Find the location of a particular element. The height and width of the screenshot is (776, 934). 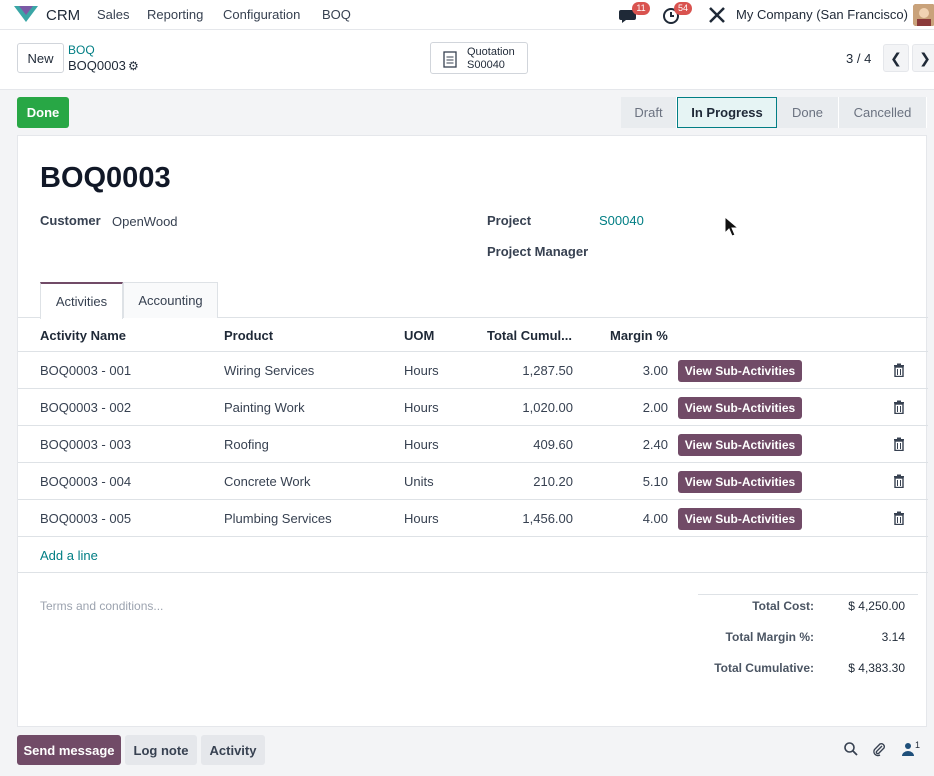

row-product: Wiring Services is located at coordinates (269, 370).